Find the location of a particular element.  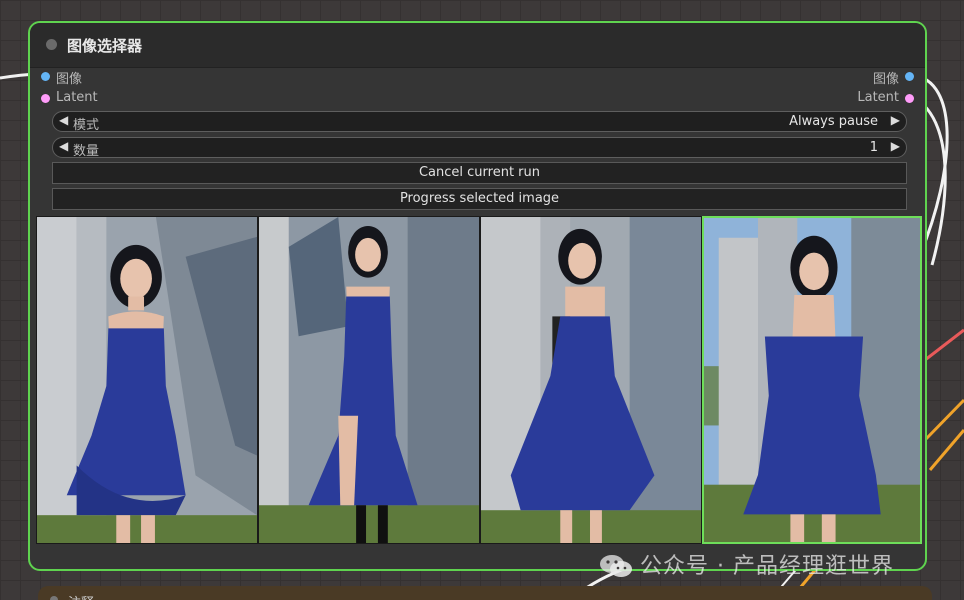

link-red is located at coordinates (944, 345).